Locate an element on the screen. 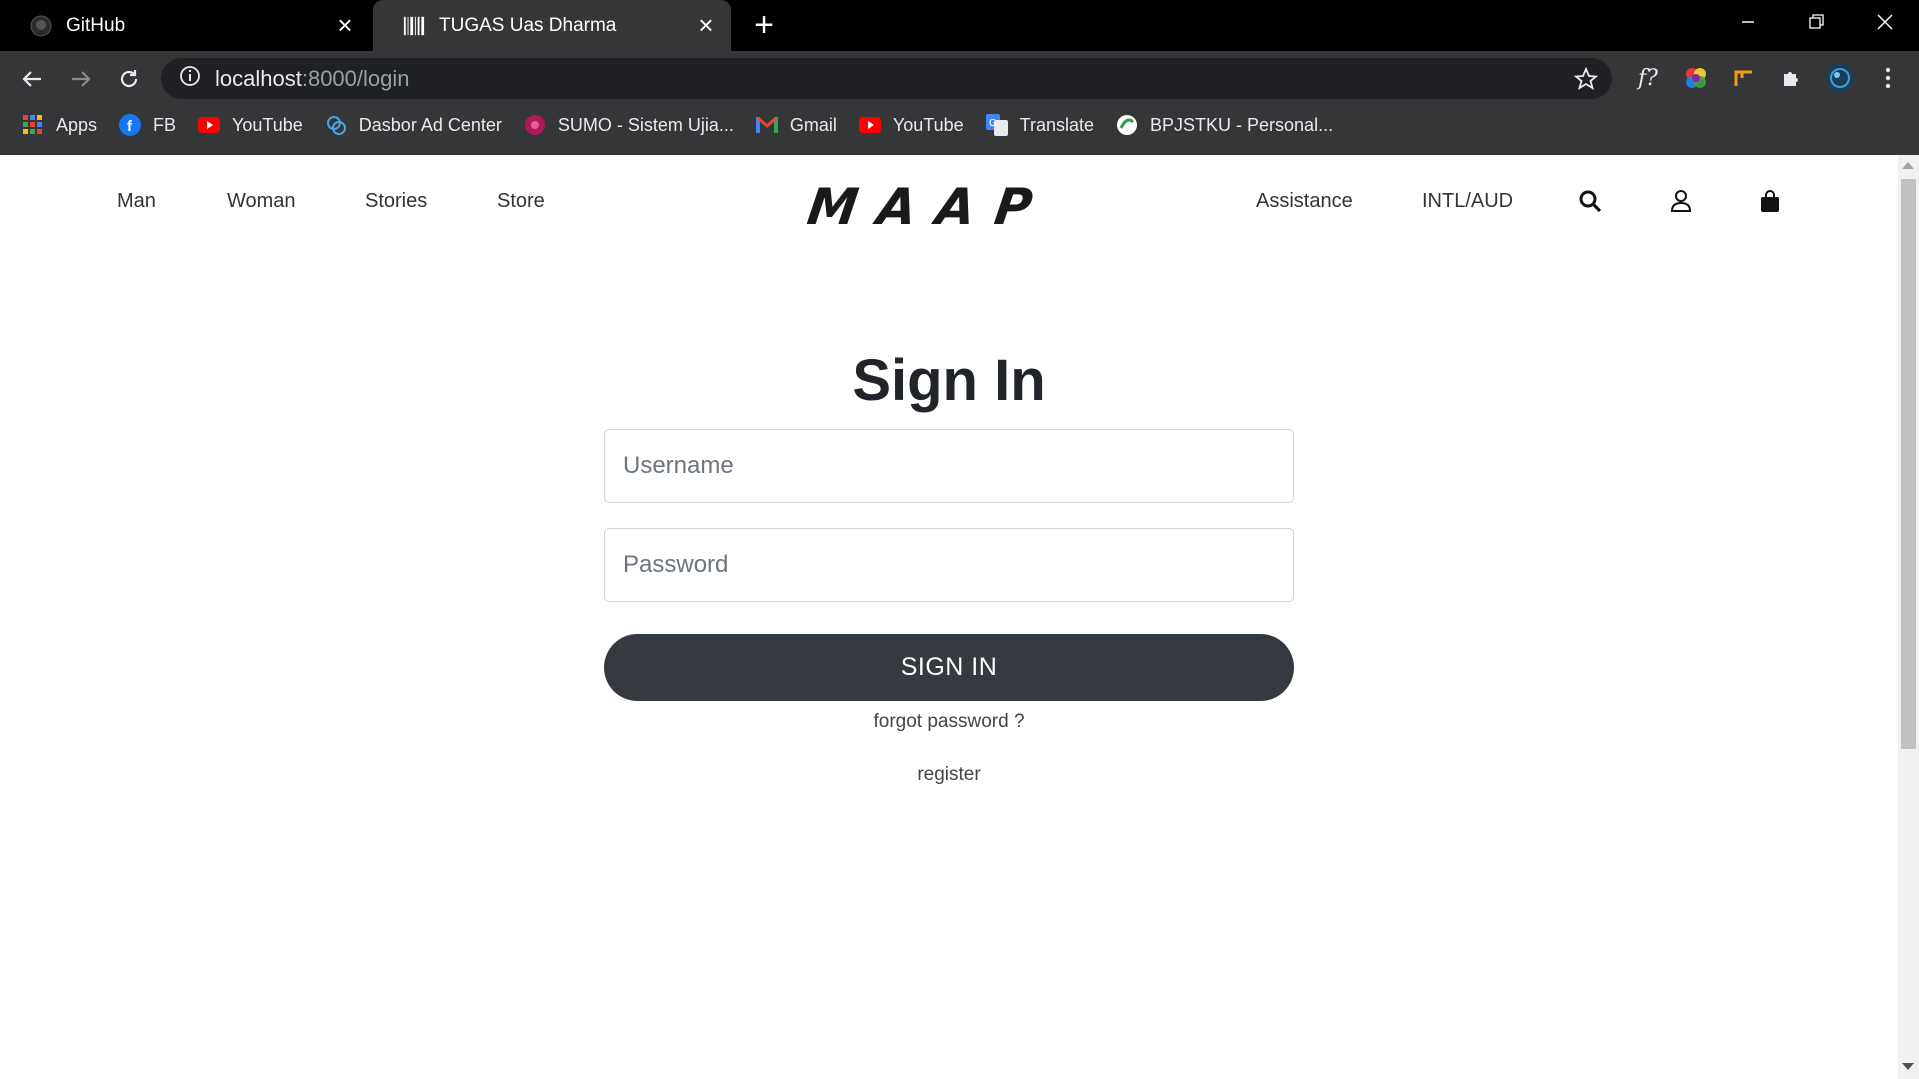 Image resolution: width=1919 pixels, height=1079 pixels. nav-link-intl-aud: INTL/AUD is located at coordinates (1467, 201).